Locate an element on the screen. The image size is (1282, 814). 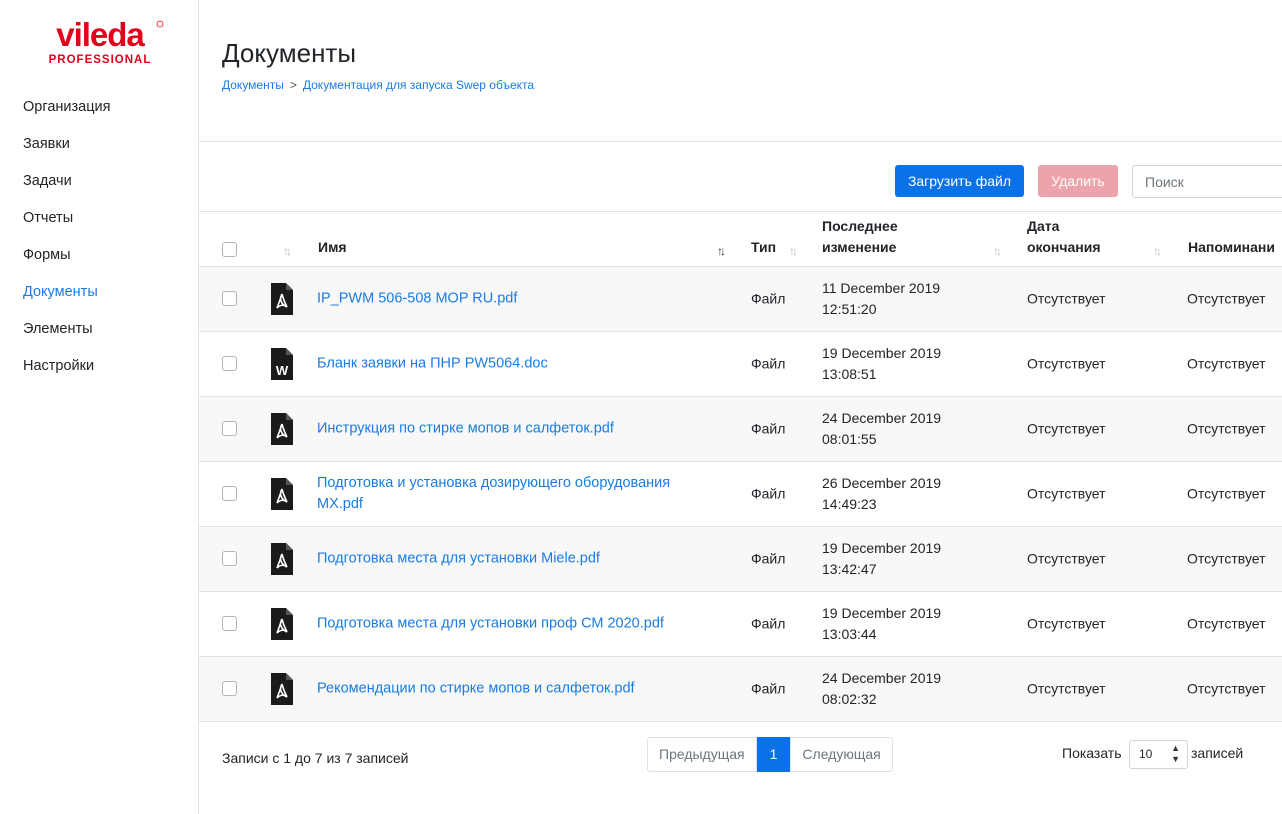
column-header-name: Имя is located at coordinates (332, 247).